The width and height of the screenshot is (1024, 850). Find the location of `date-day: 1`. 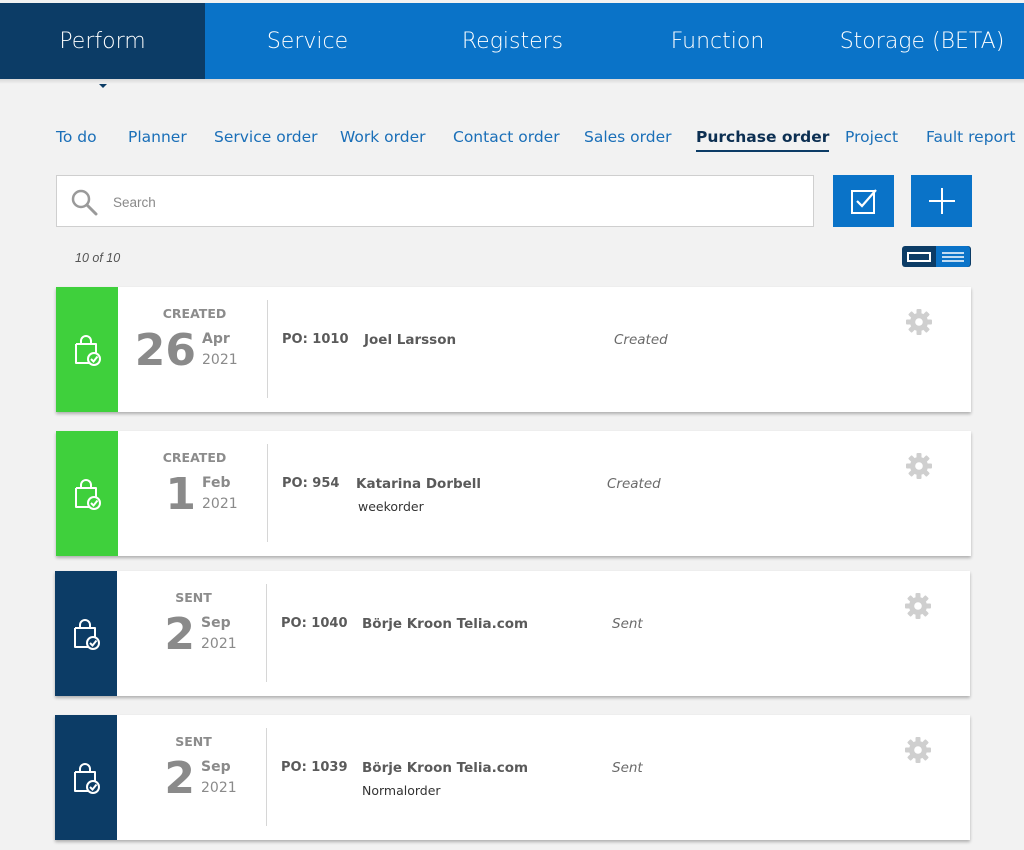

date-day: 1 is located at coordinates (180, 494).